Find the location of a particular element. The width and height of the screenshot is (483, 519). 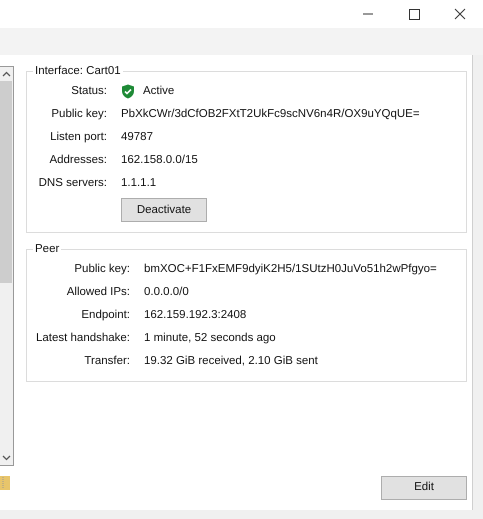

field-label: Addresses: is located at coordinates (77, 160).